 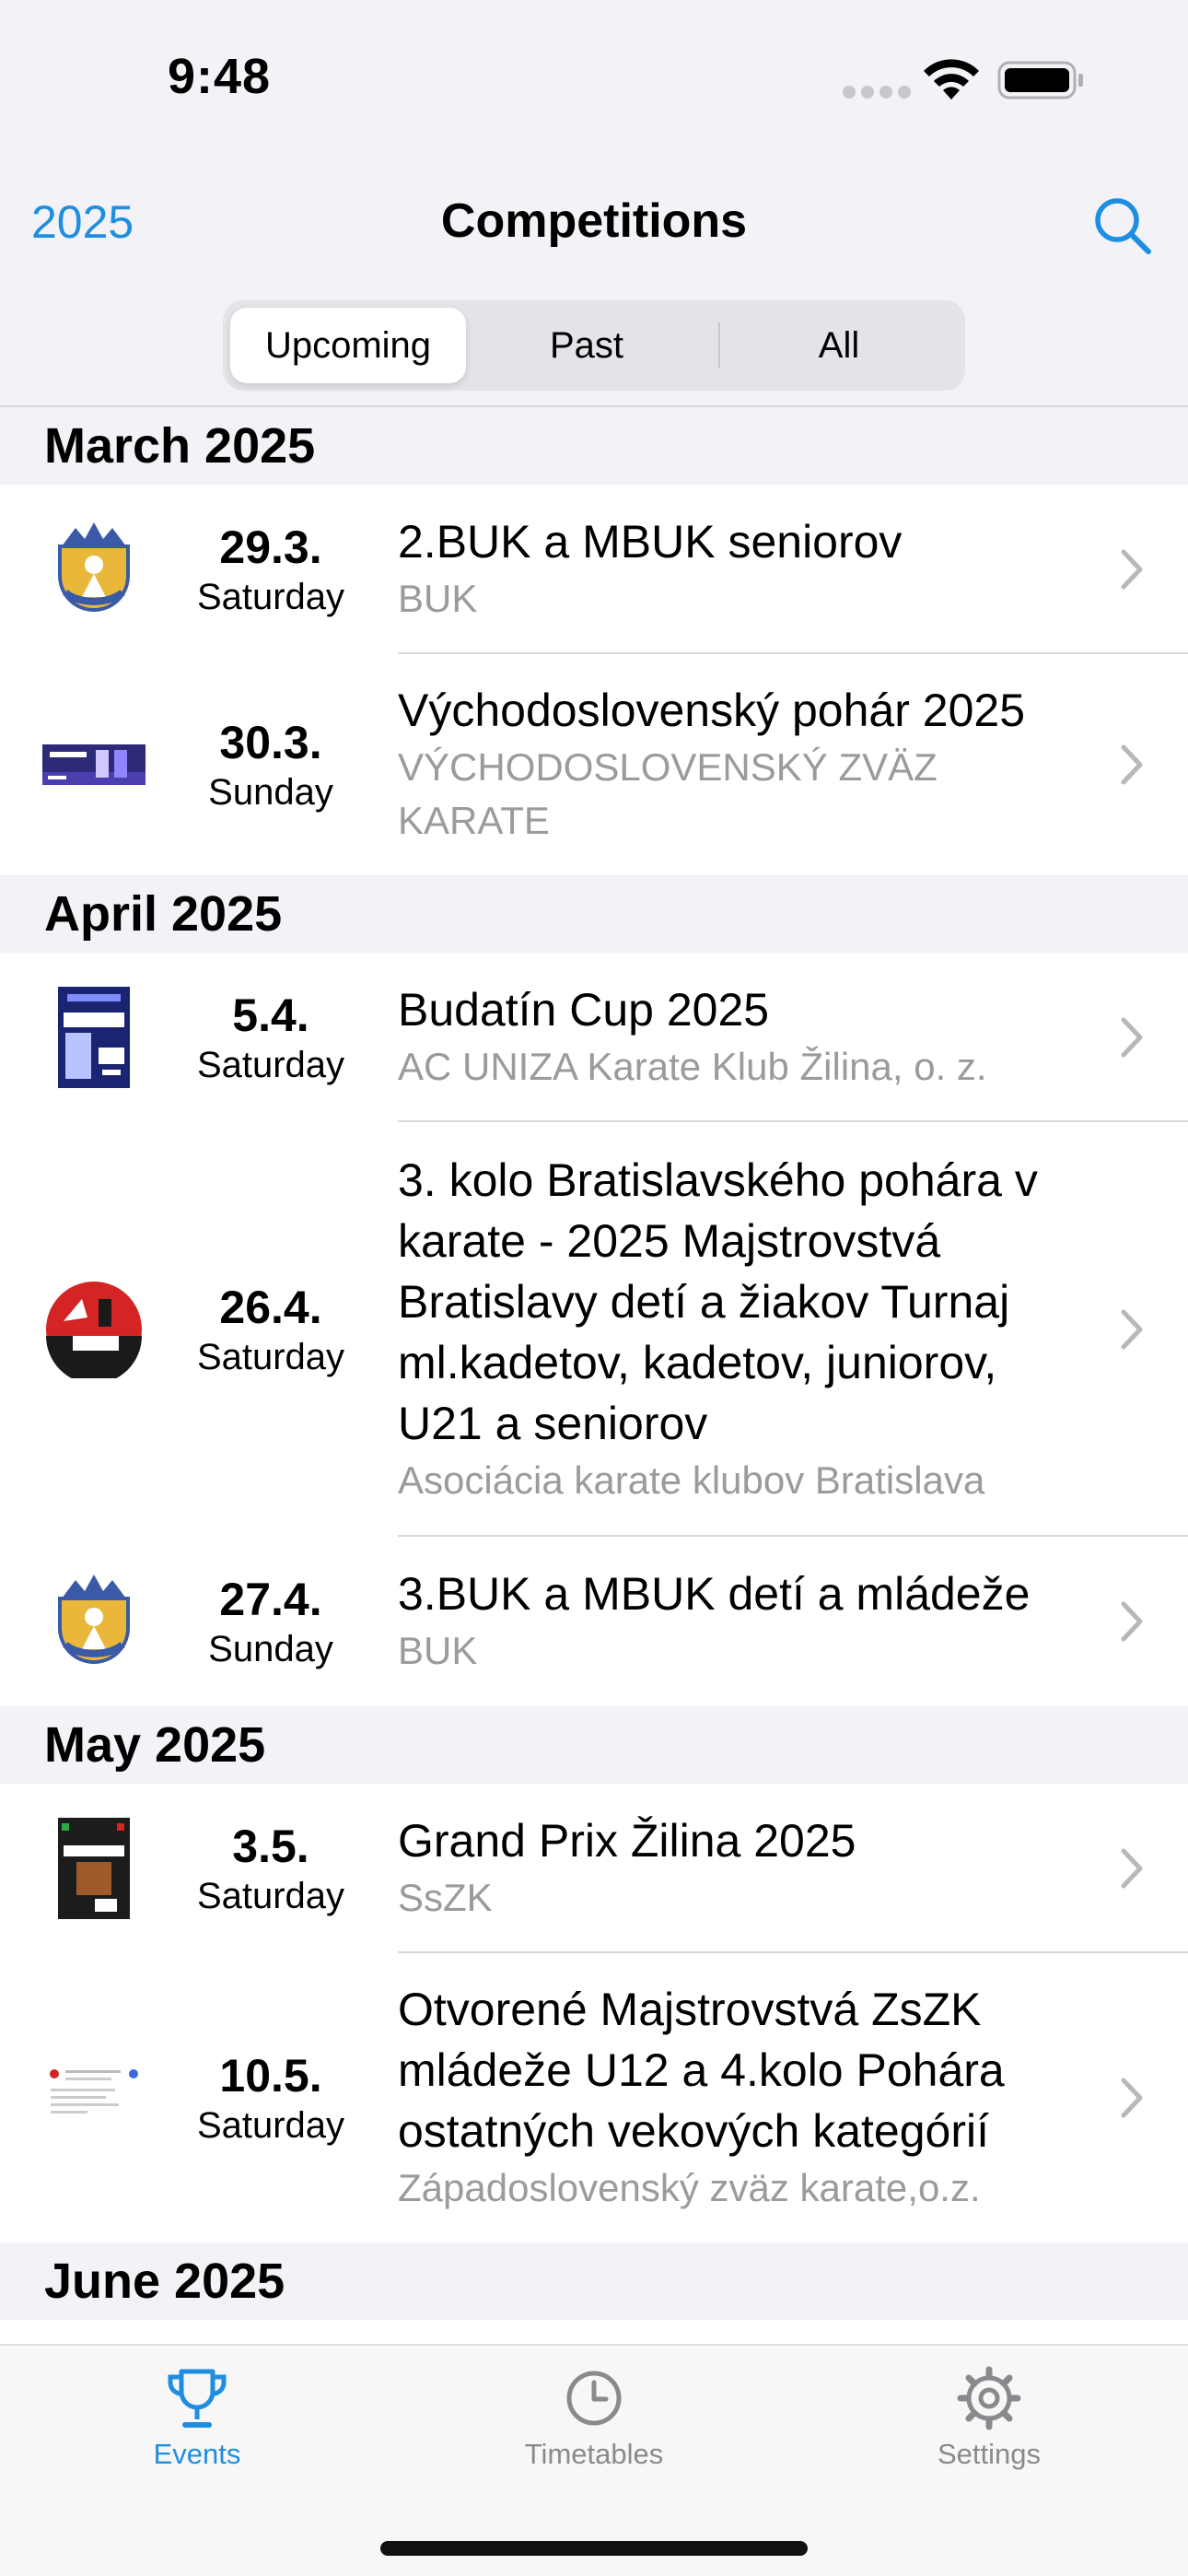 I want to click on trophy-icon, so click(x=197, y=2398).